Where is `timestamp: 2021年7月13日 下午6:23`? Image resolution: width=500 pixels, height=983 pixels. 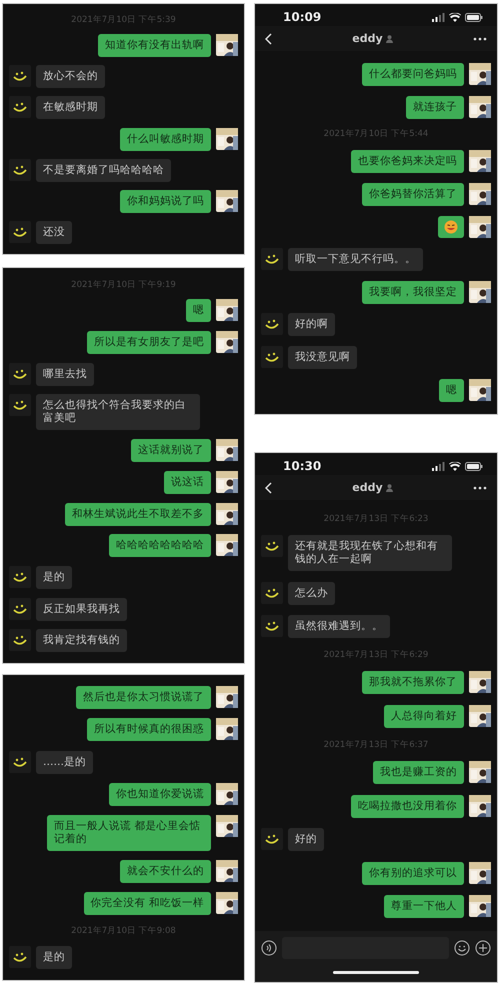
timestamp: 2021年7月13日 下午6:23 is located at coordinates (376, 518).